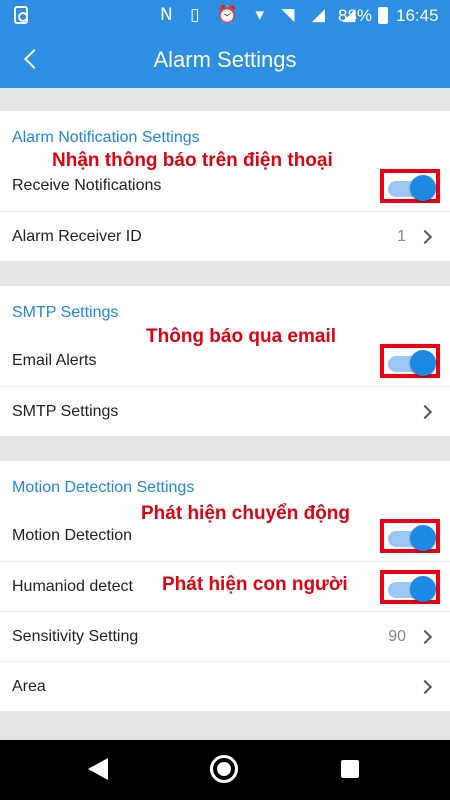 The height and width of the screenshot is (800, 450). I want to click on email-alerts-label: Email Alerts, so click(54, 360).